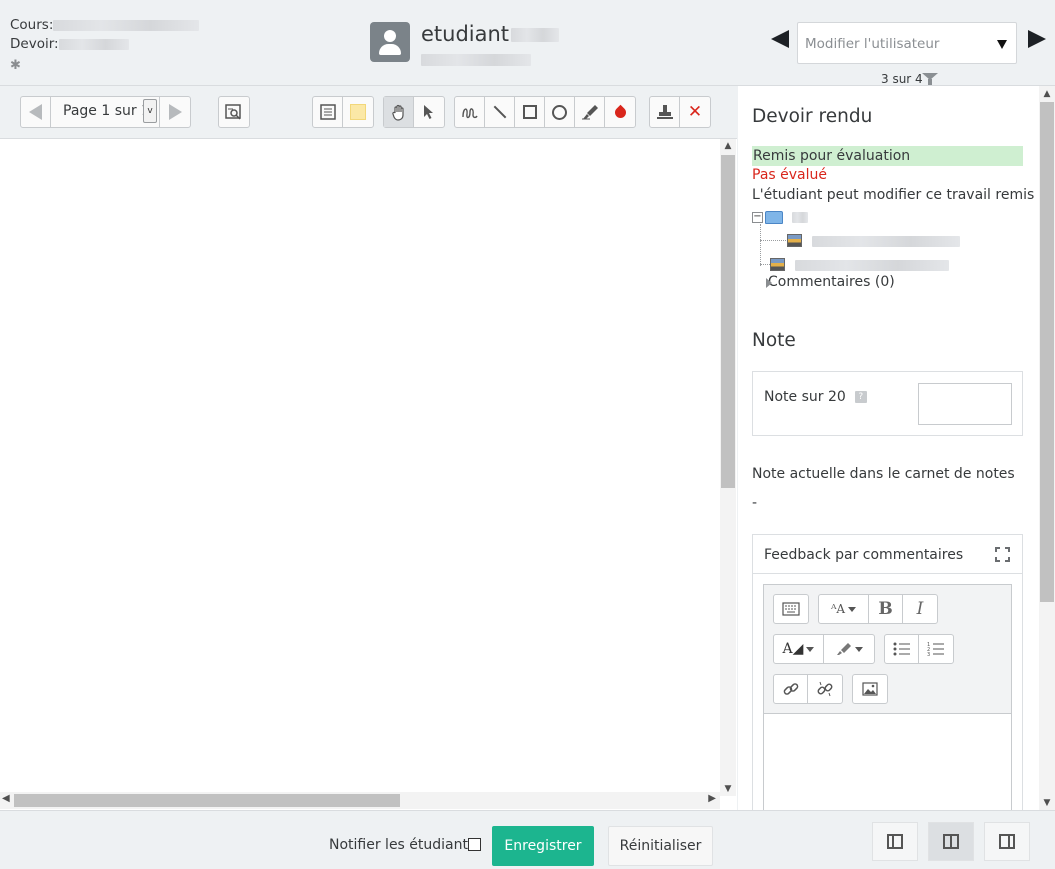 The image size is (1055, 869). I want to click on line-tool-button, so click(500, 112).